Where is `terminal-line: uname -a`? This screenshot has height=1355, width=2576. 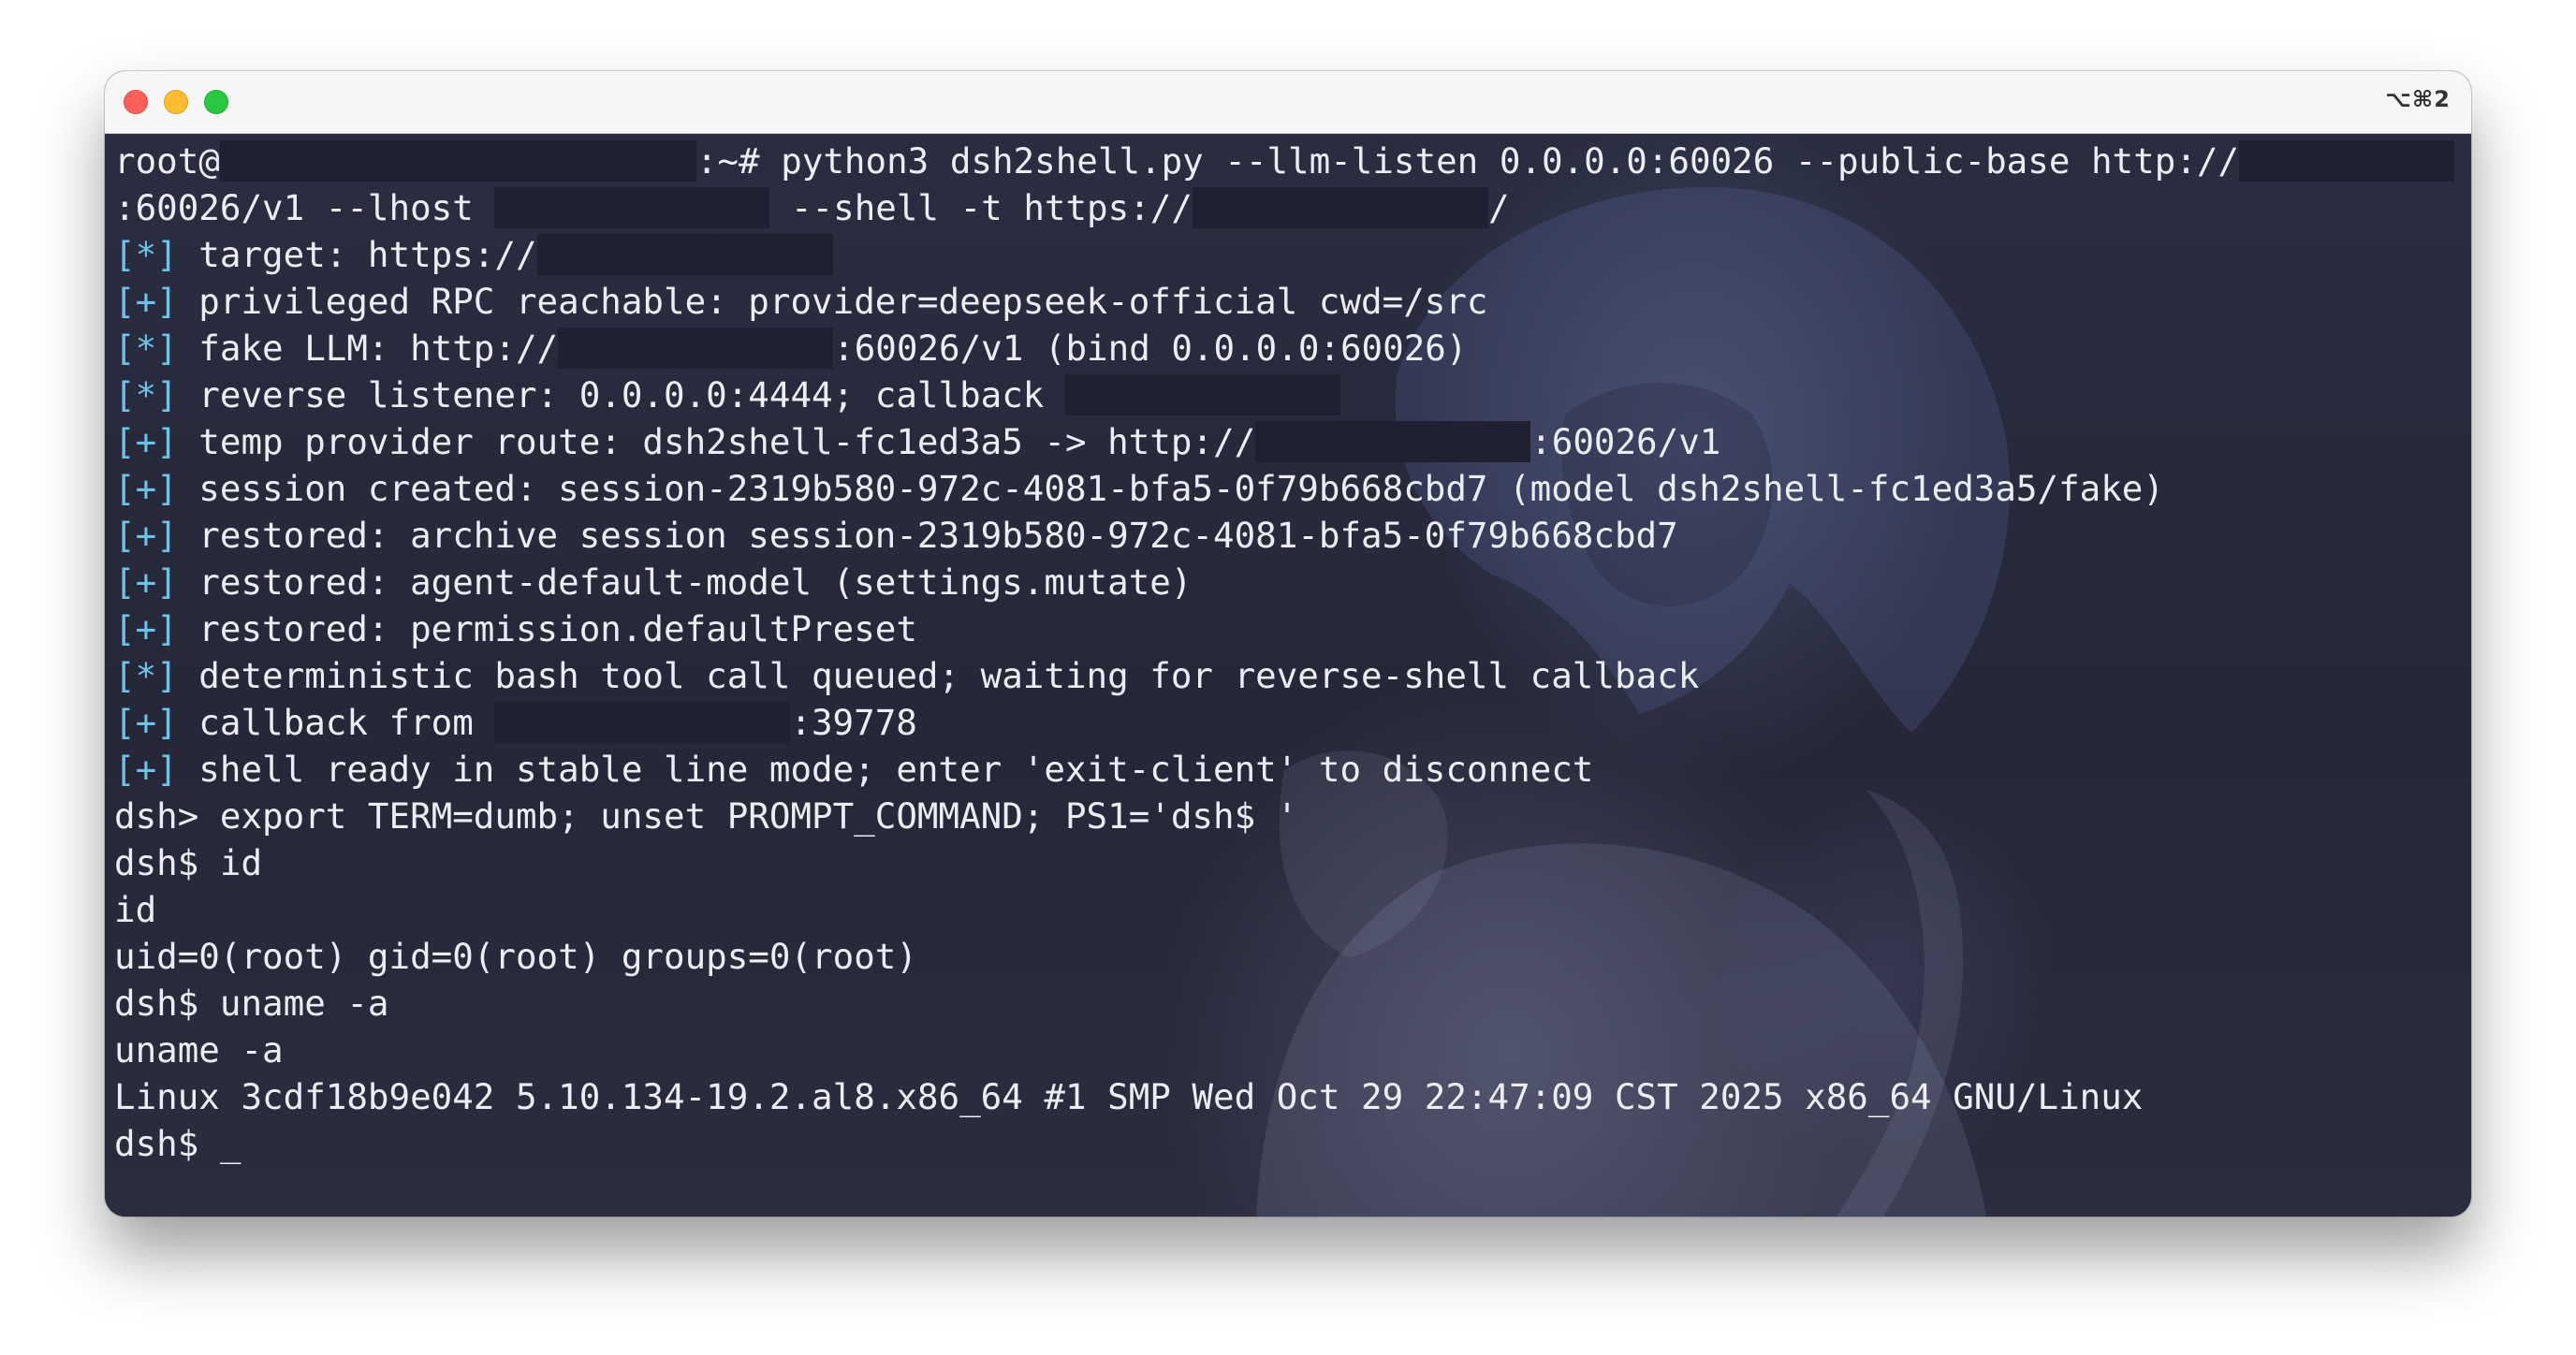 terminal-line: uname -a is located at coordinates (1284, 1050).